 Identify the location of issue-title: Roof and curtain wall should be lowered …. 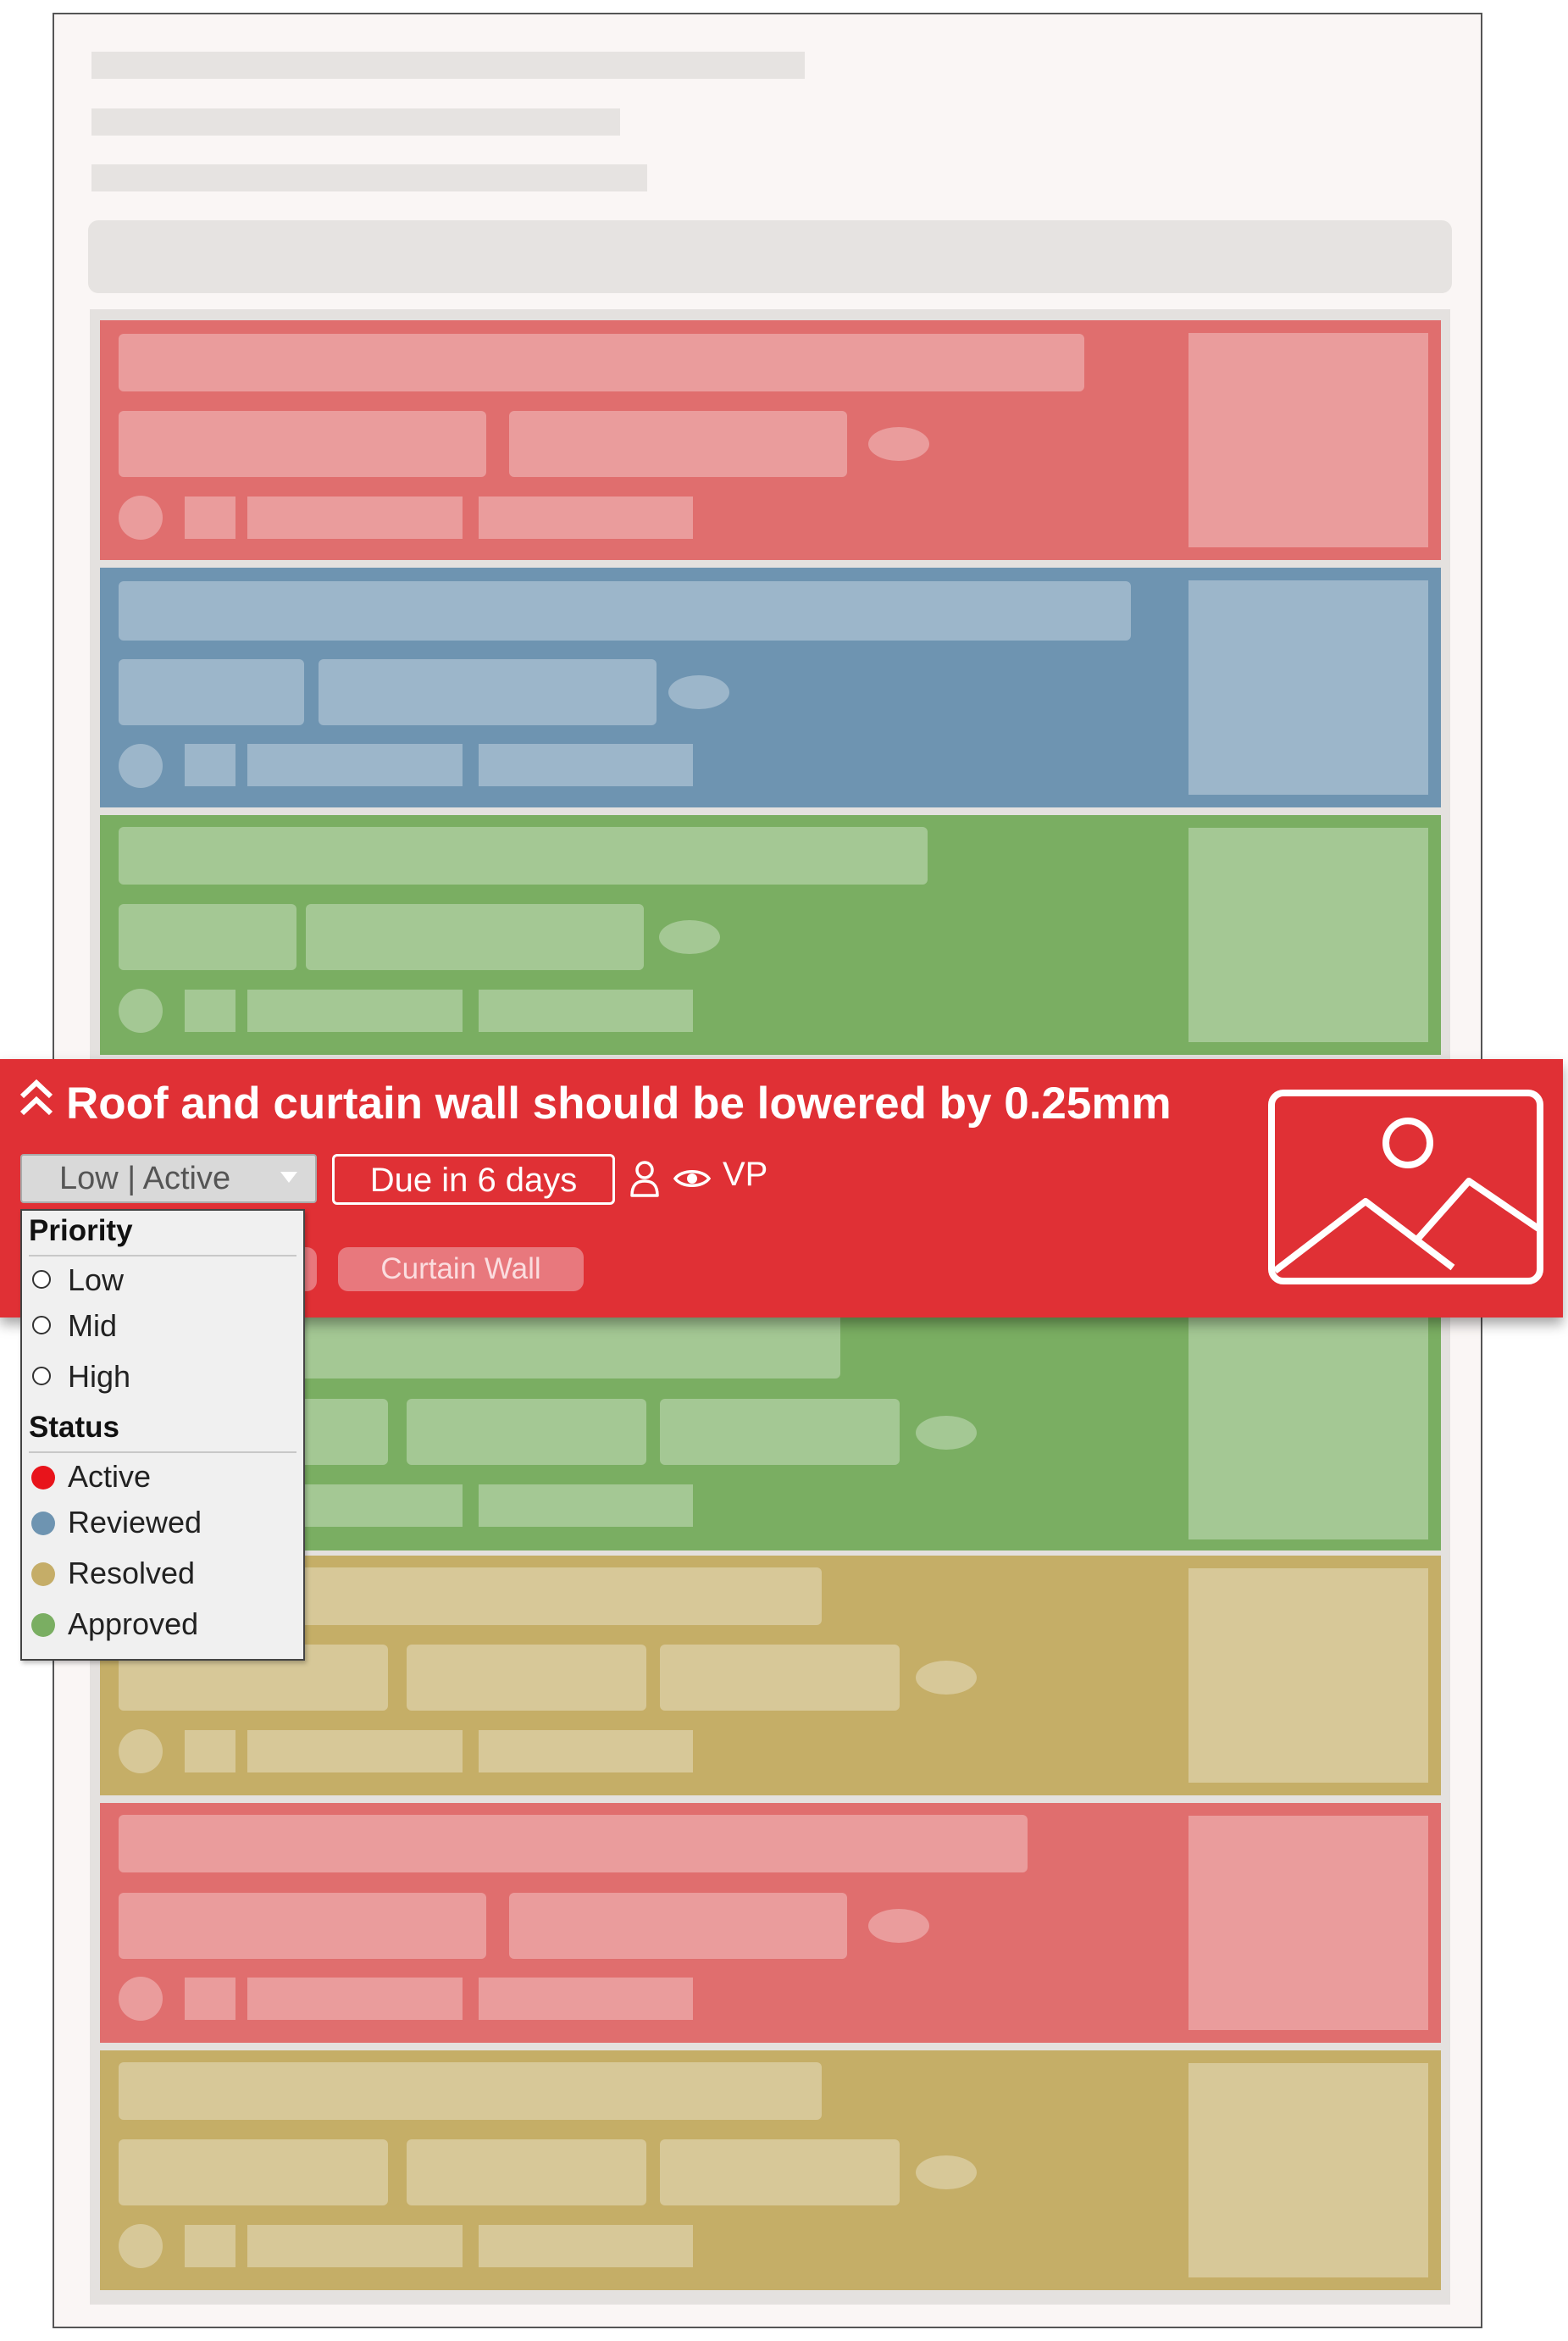
(619, 1104).